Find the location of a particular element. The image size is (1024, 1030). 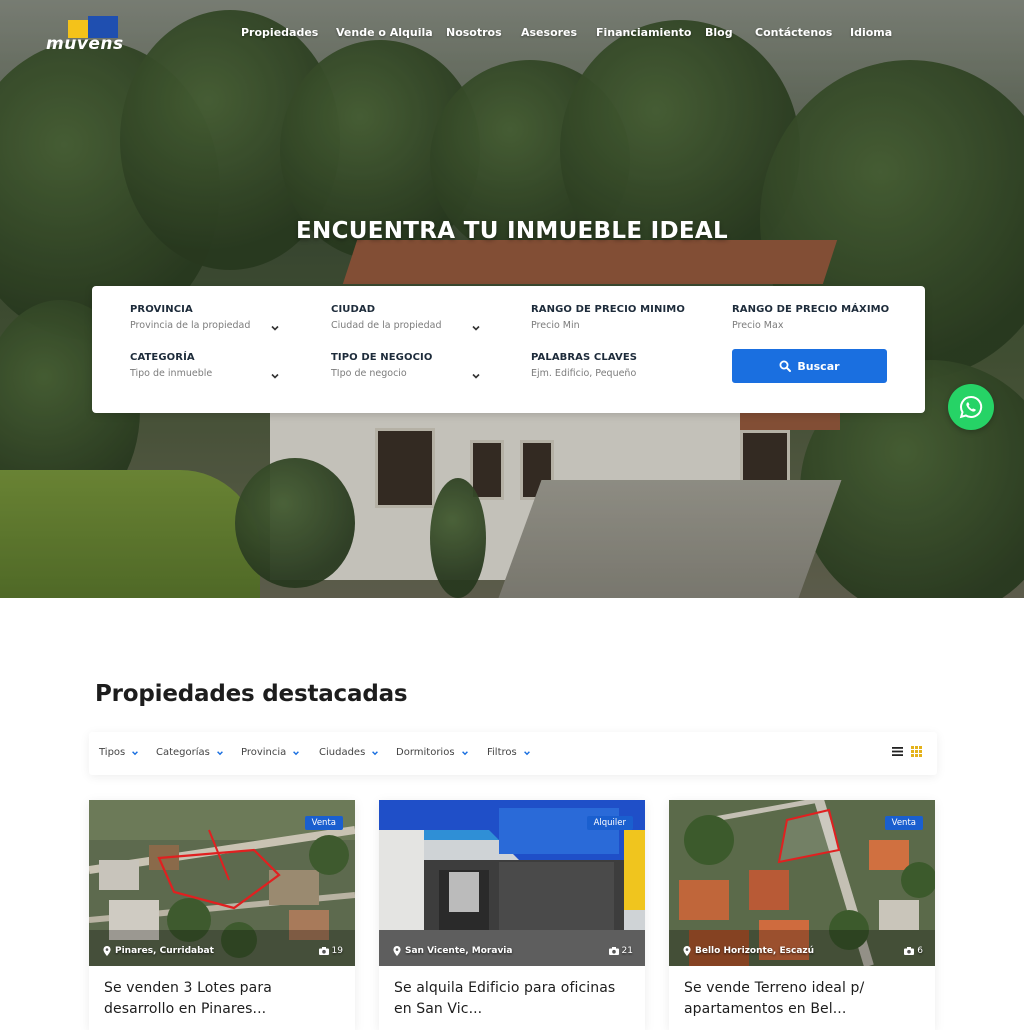

nav-nosotros: Nosotros is located at coordinates (474, 32).